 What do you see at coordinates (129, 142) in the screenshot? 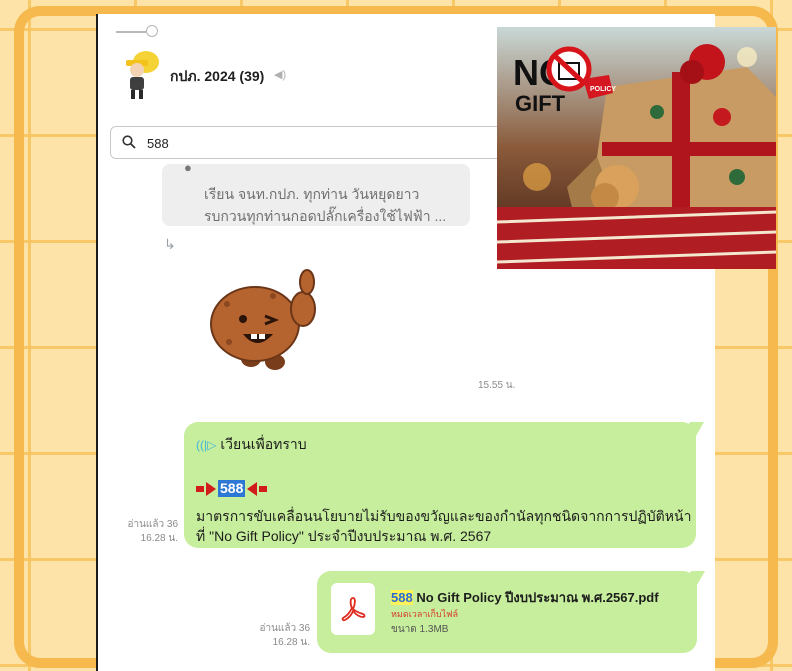
I see `search-icon` at bounding box center [129, 142].